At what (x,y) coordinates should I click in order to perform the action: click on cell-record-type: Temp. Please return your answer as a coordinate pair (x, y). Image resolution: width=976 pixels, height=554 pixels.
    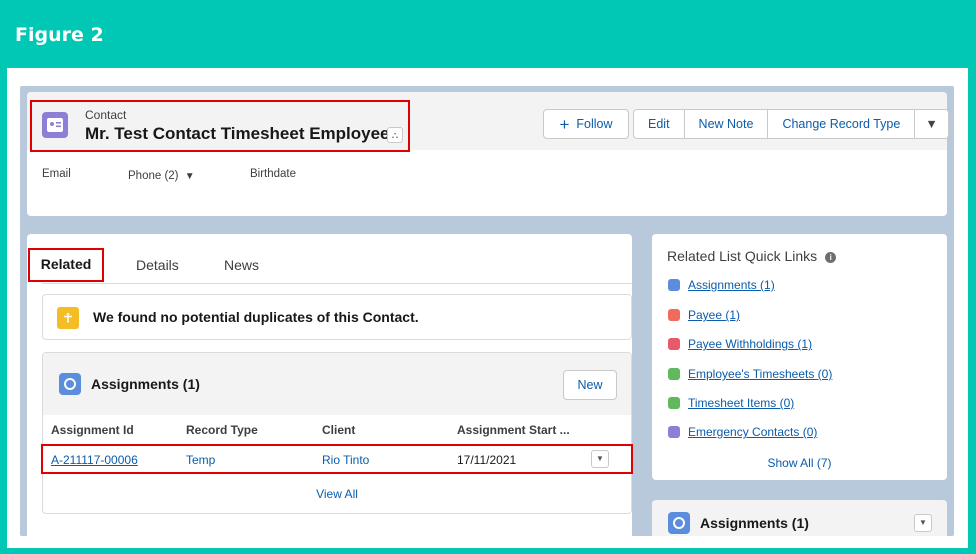
    Looking at the image, I should click on (200, 460).